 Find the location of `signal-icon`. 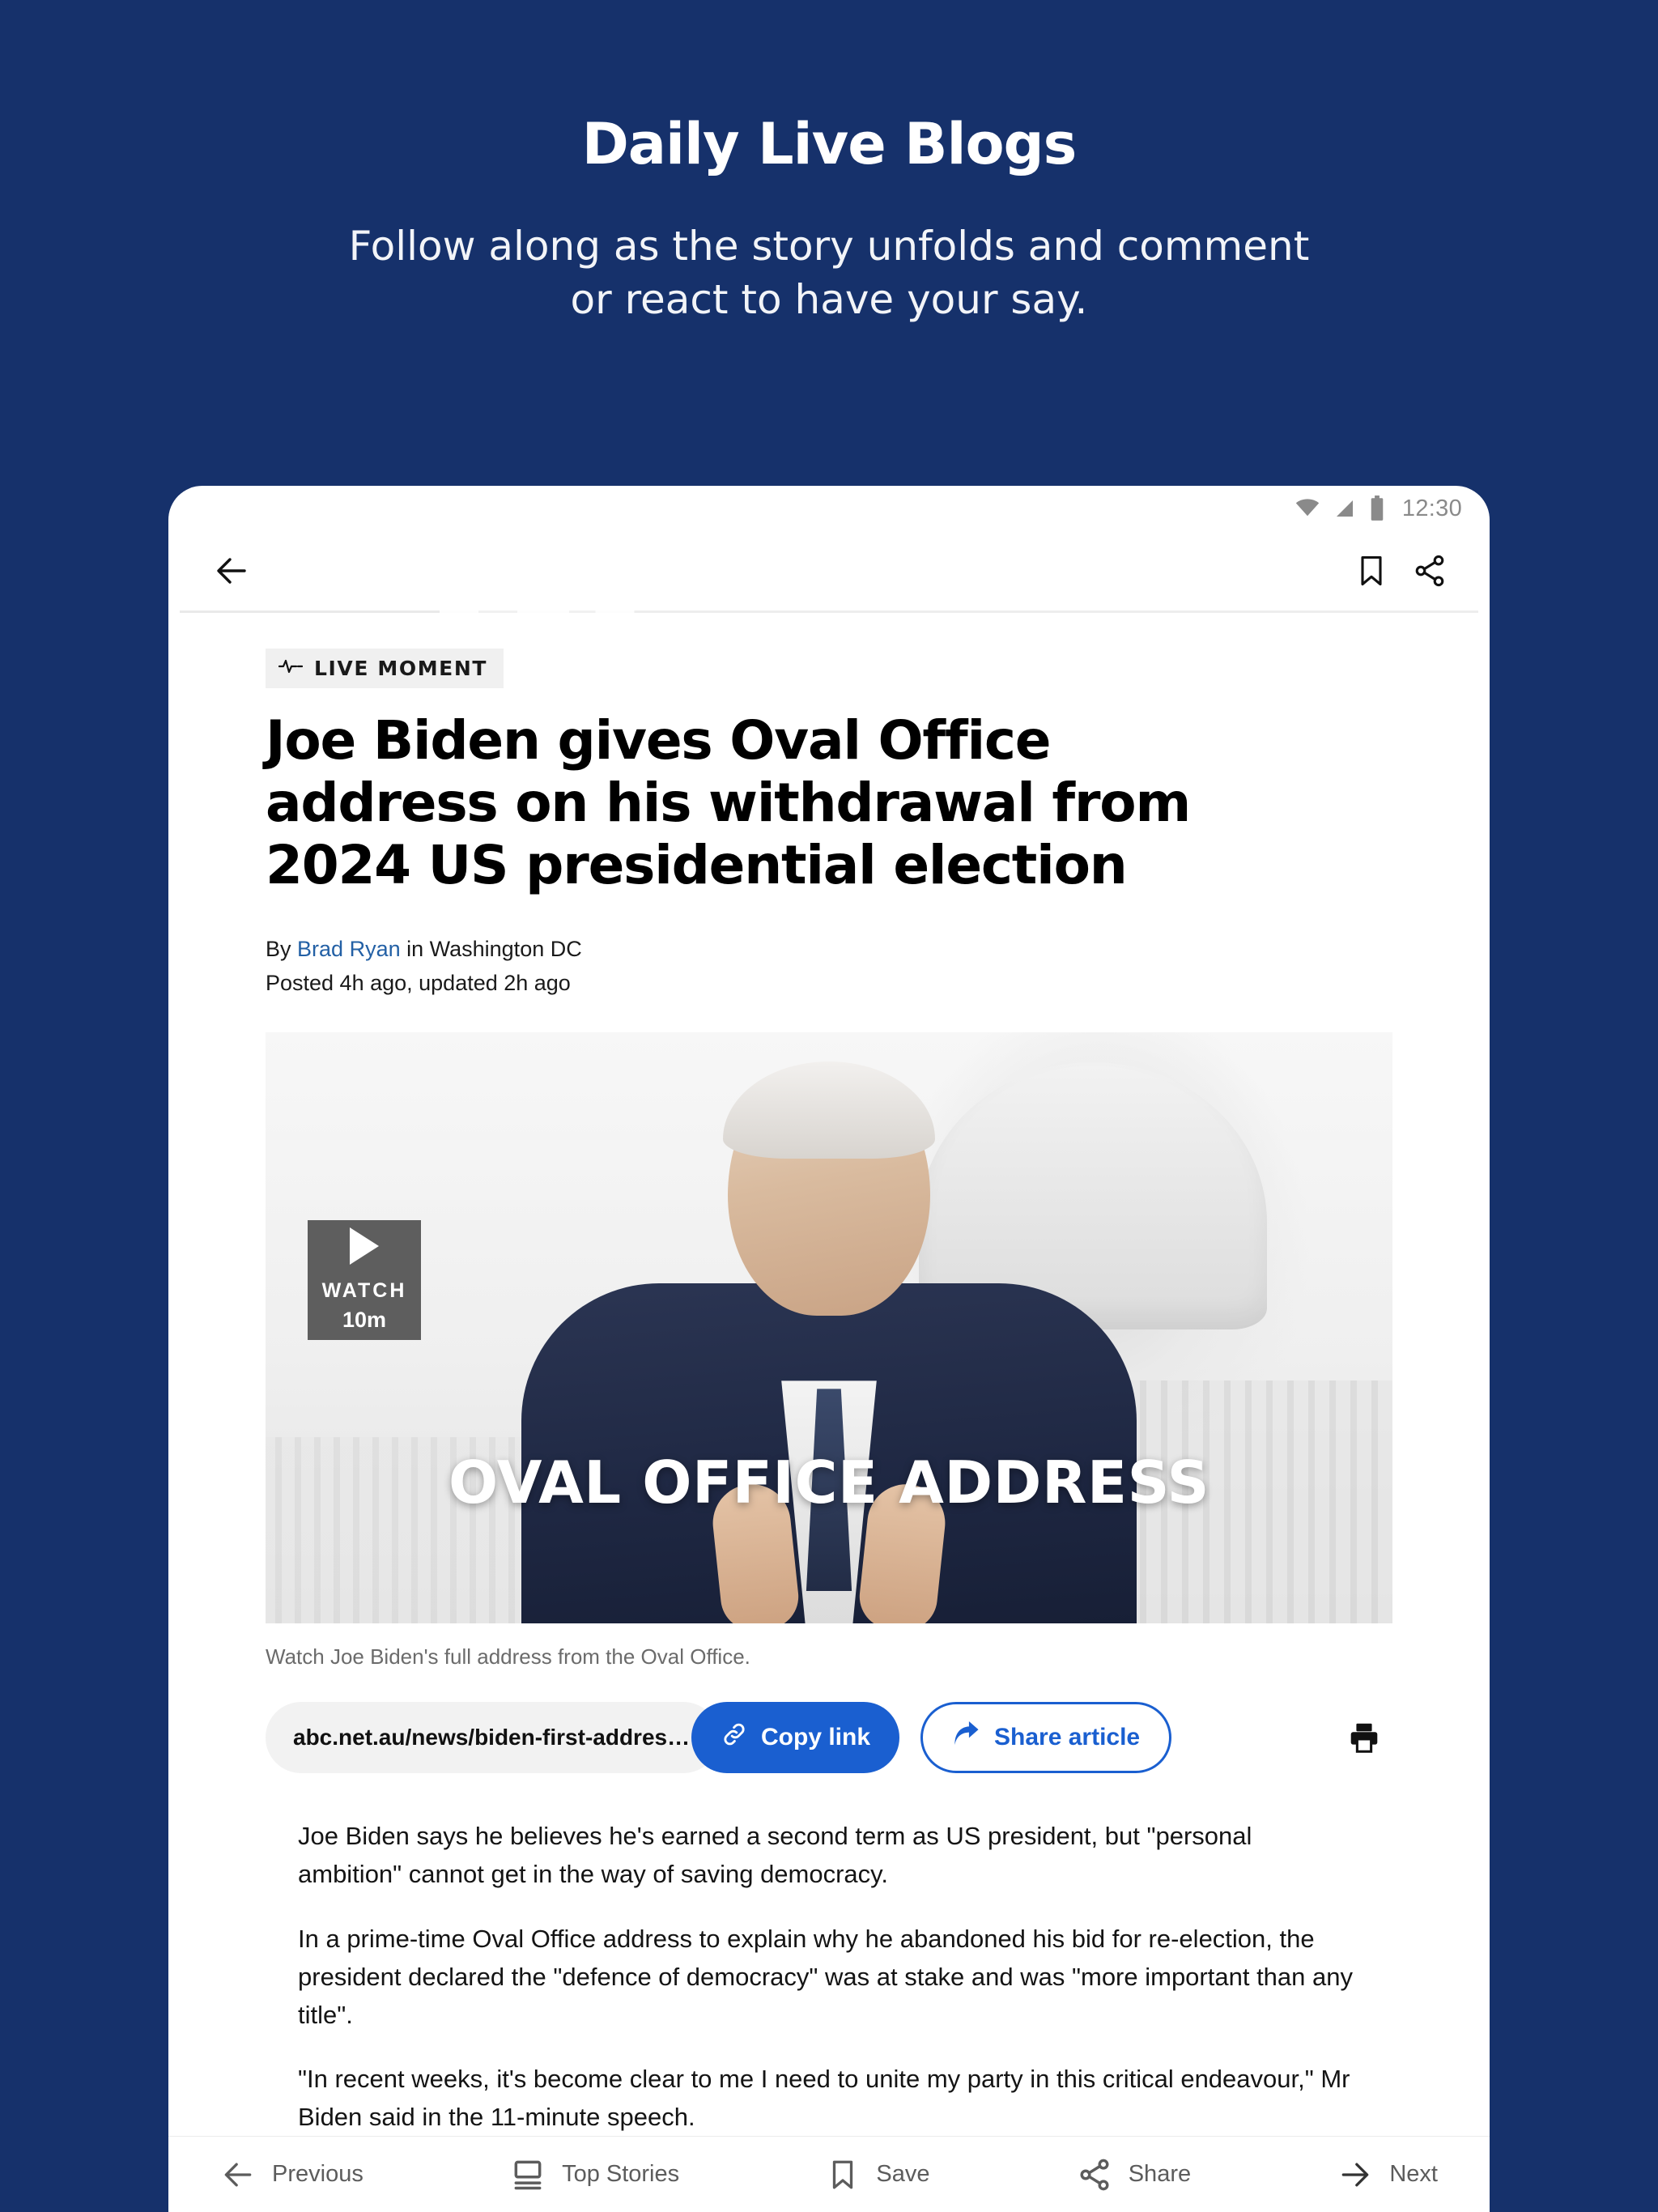

signal-icon is located at coordinates (1345, 509).